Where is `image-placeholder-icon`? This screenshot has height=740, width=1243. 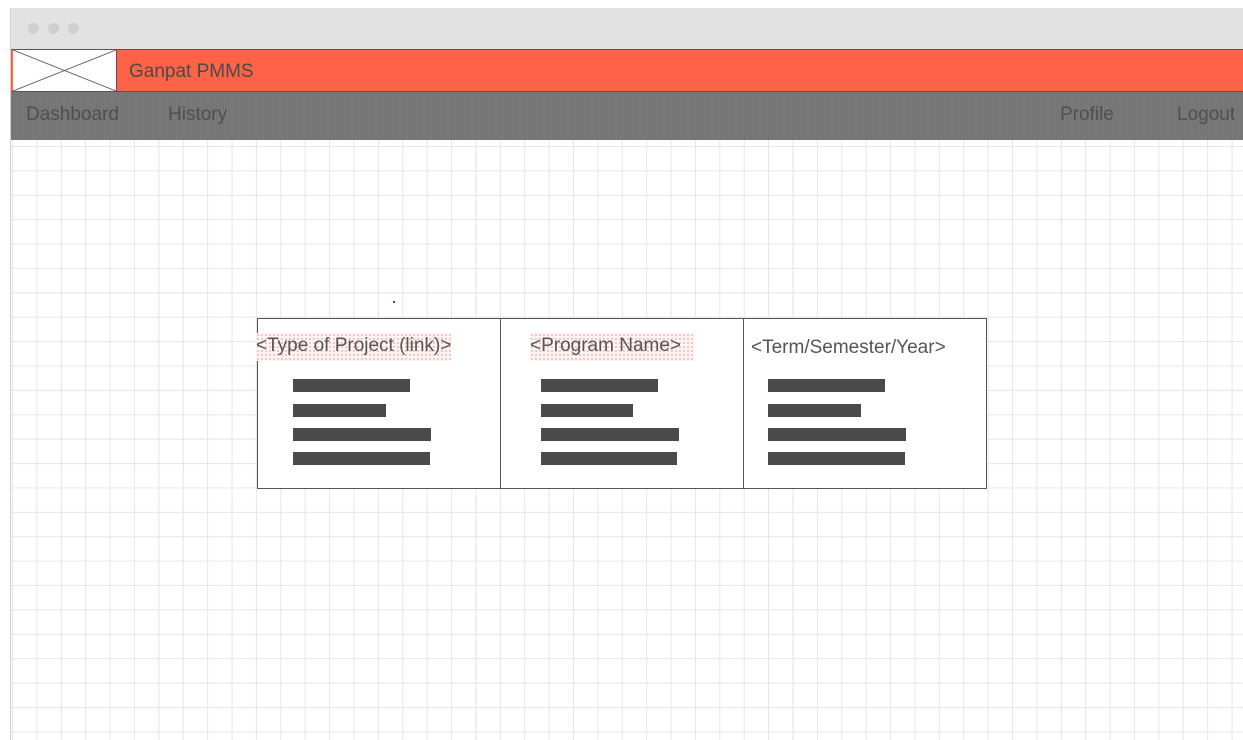
image-placeholder-icon is located at coordinates (65, 70).